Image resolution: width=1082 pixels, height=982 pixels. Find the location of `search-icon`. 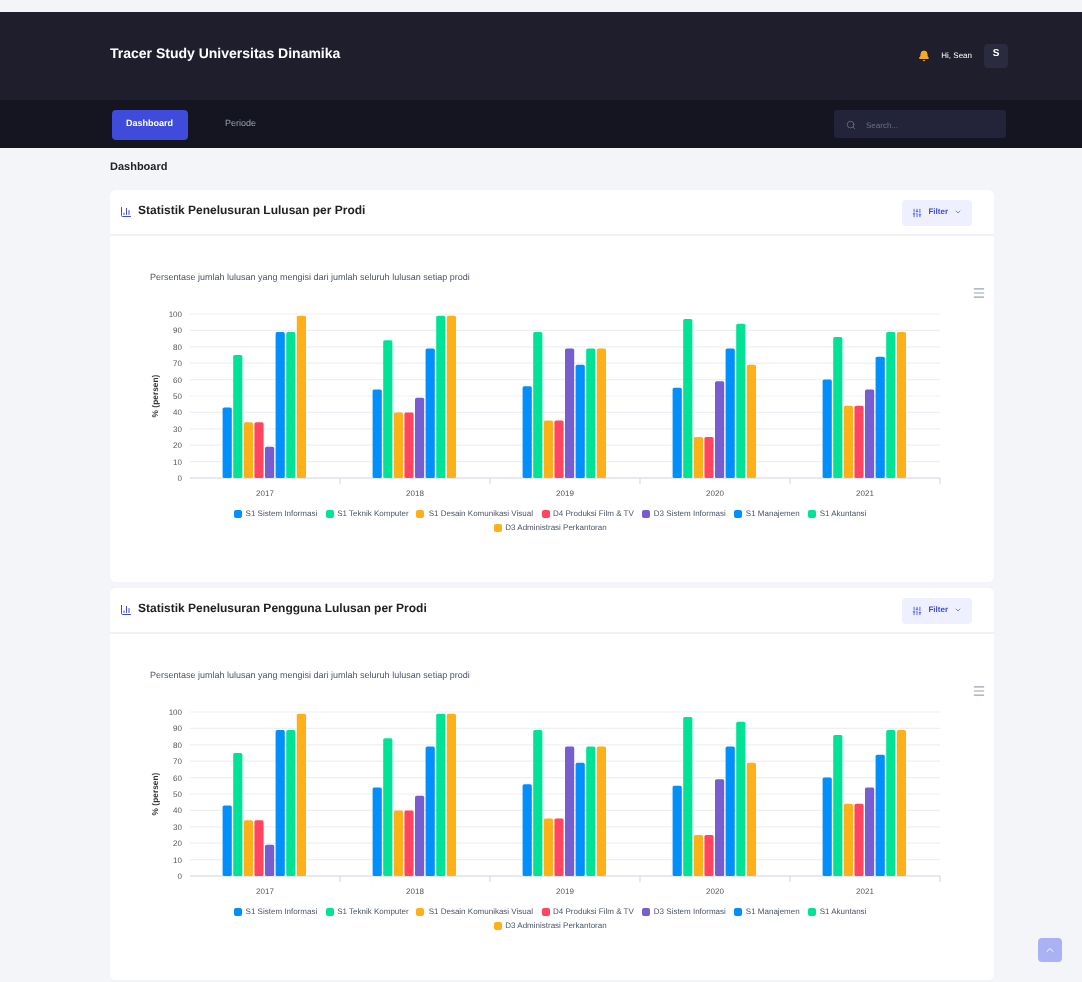

search-icon is located at coordinates (851, 124).